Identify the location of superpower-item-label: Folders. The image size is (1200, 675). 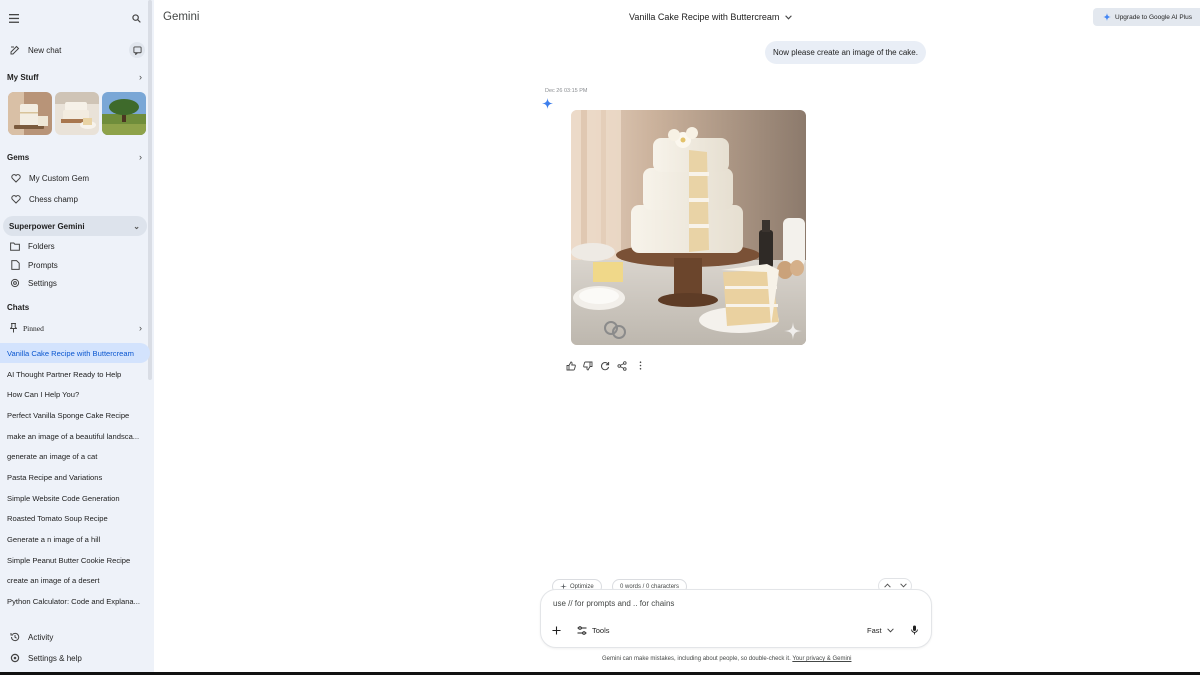
(41, 246).